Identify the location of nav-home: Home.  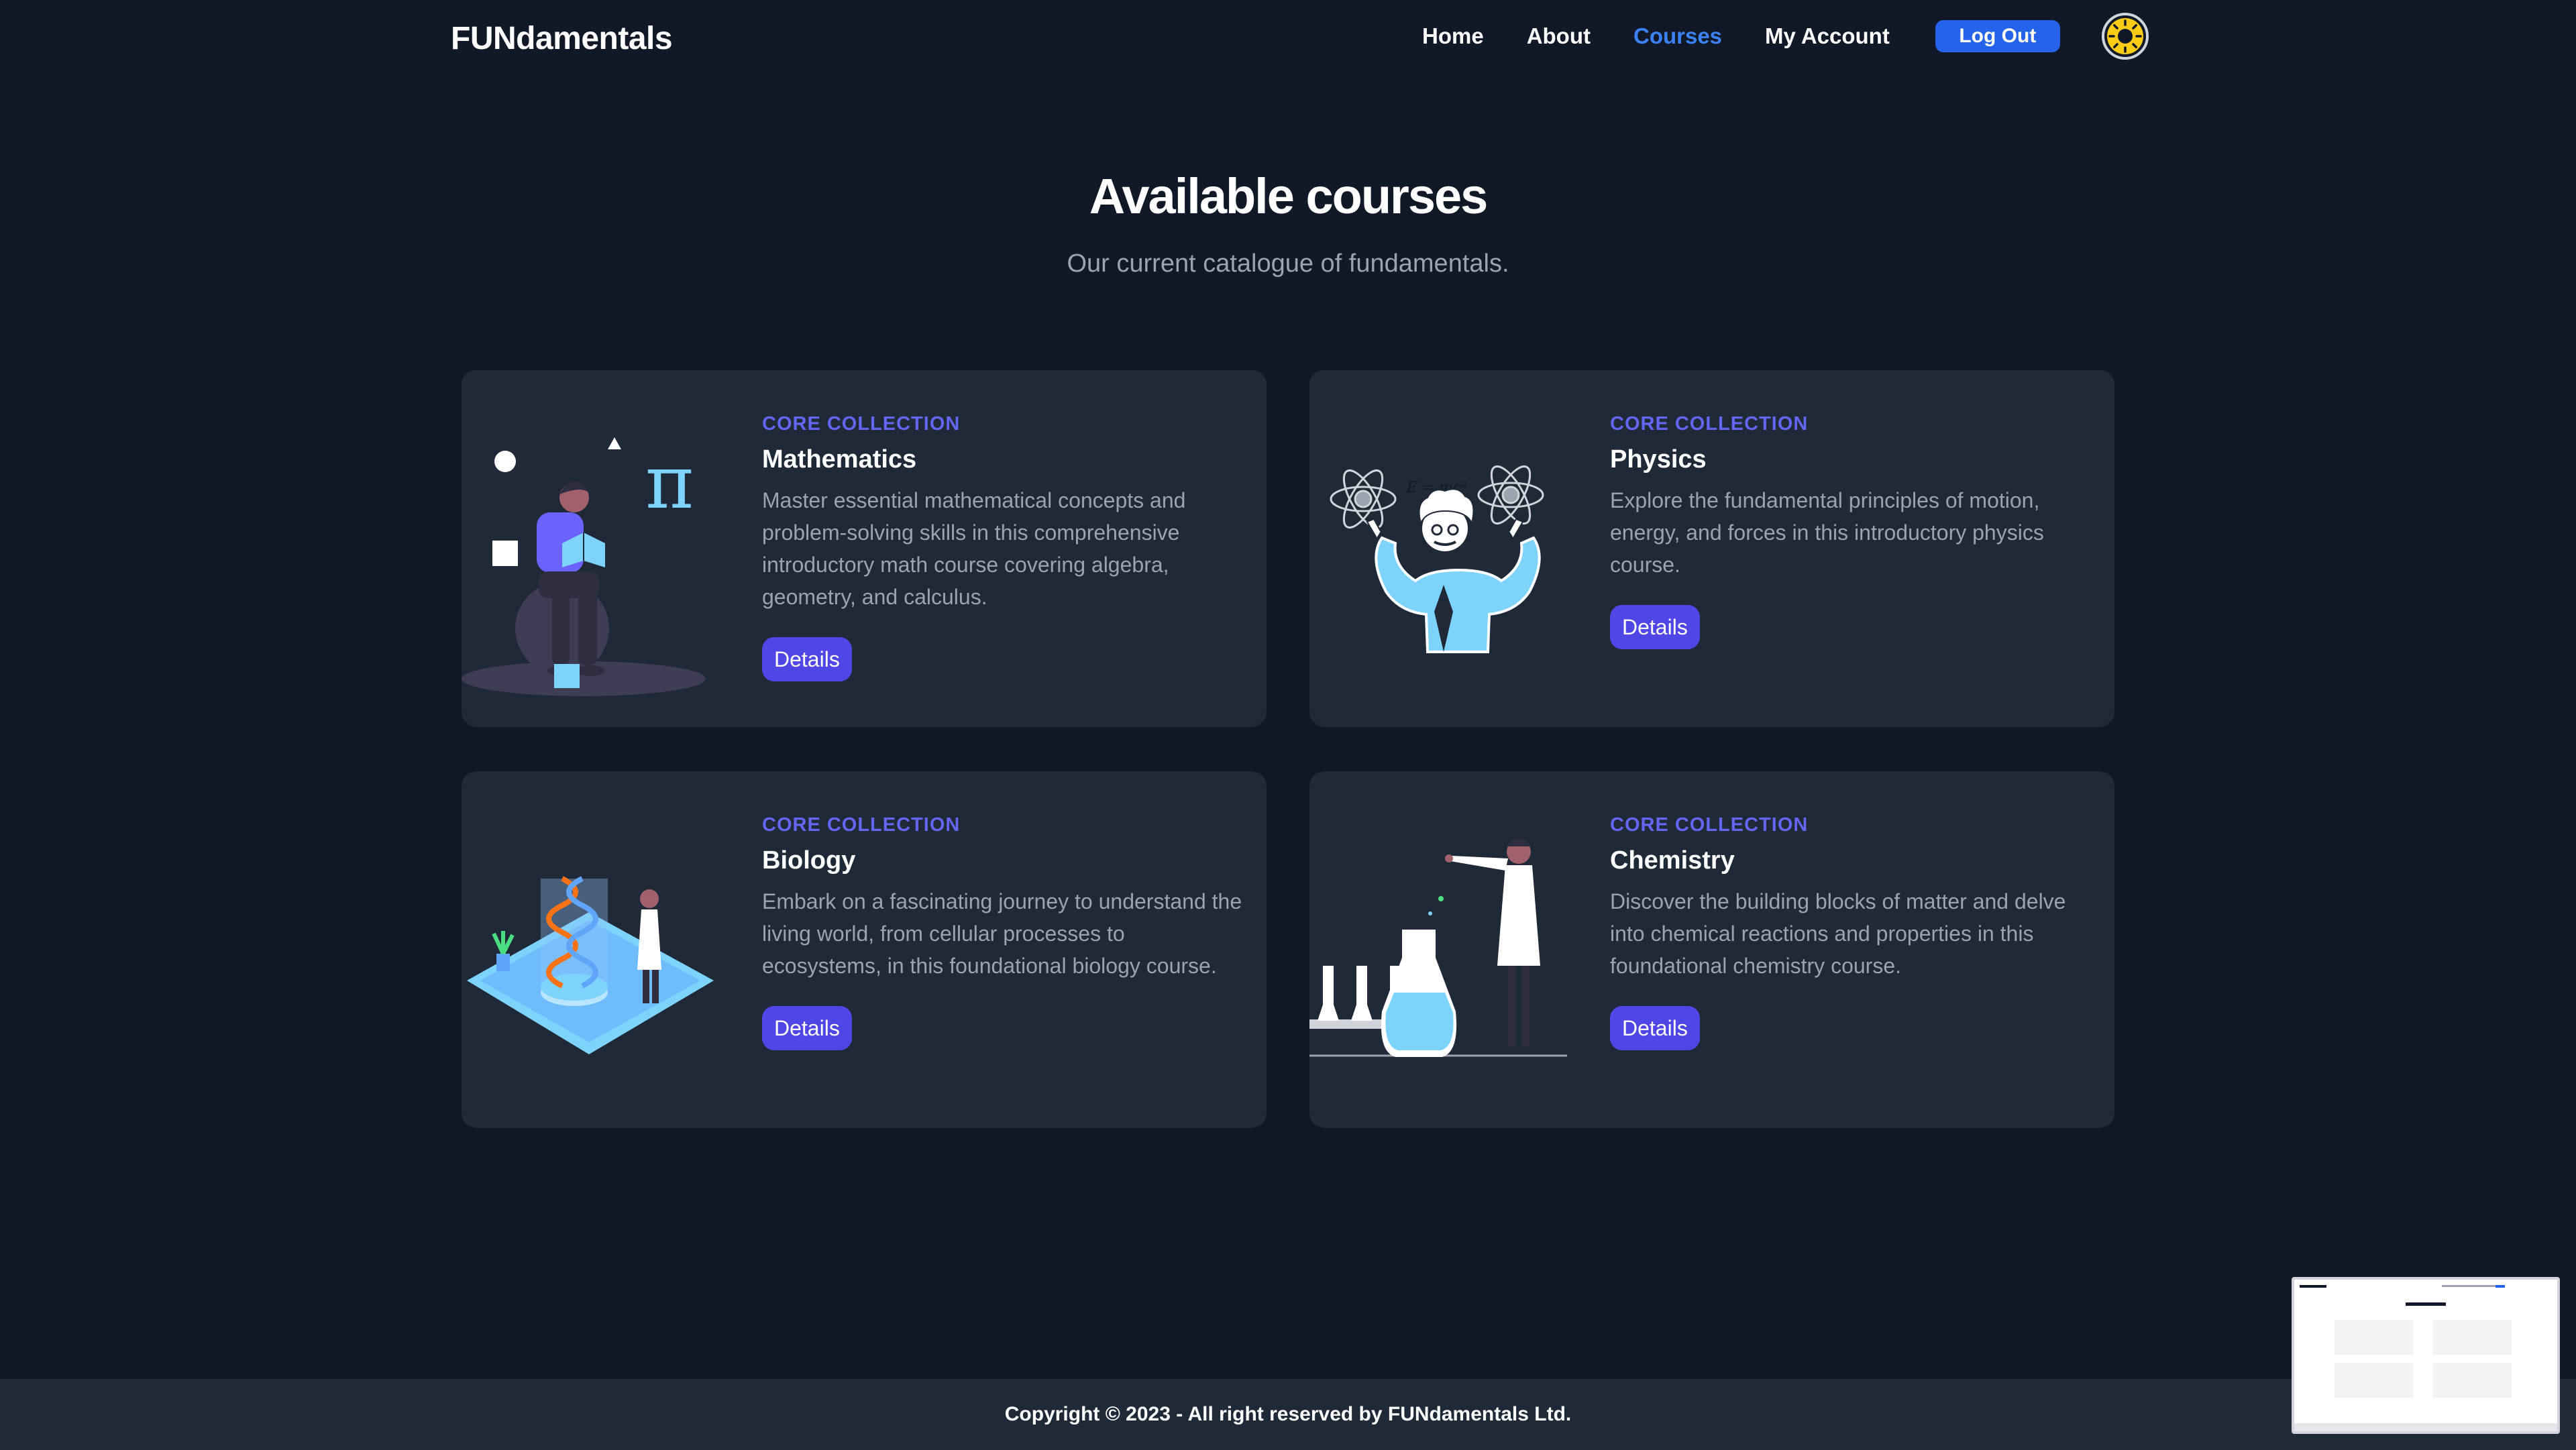
(1453, 36).